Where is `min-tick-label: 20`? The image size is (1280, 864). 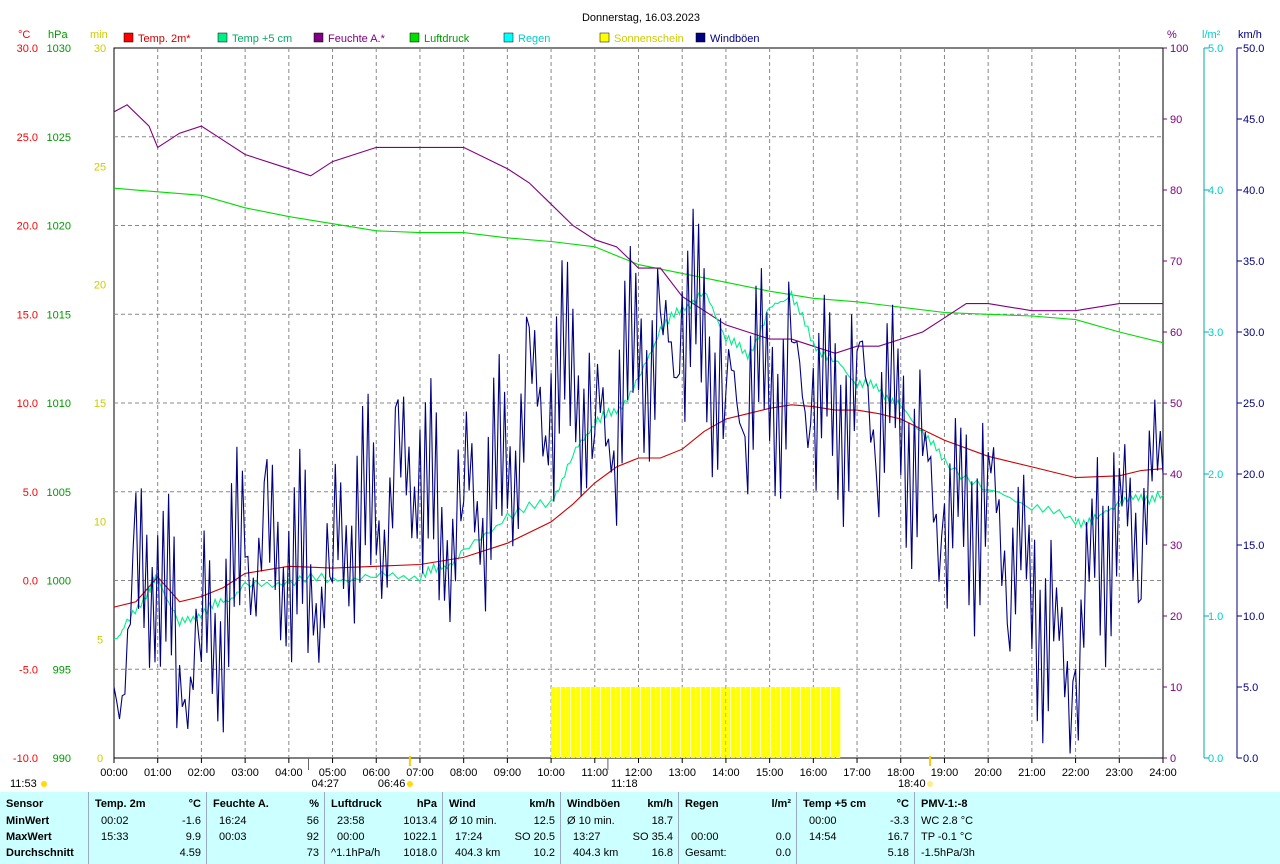
min-tick-label: 20 is located at coordinates (100, 286).